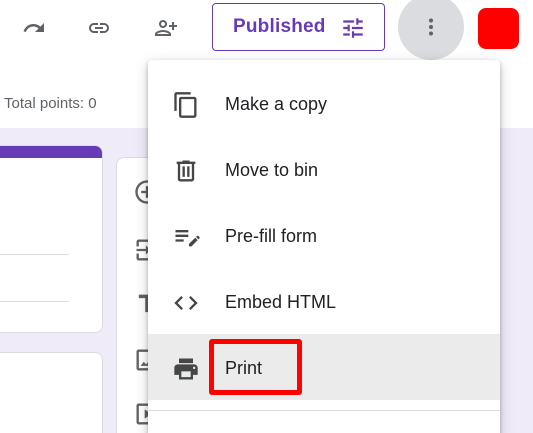 The image size is (533, 433). I want to click on menu-item-embed-html: Embed HTML, so click(324, 301).